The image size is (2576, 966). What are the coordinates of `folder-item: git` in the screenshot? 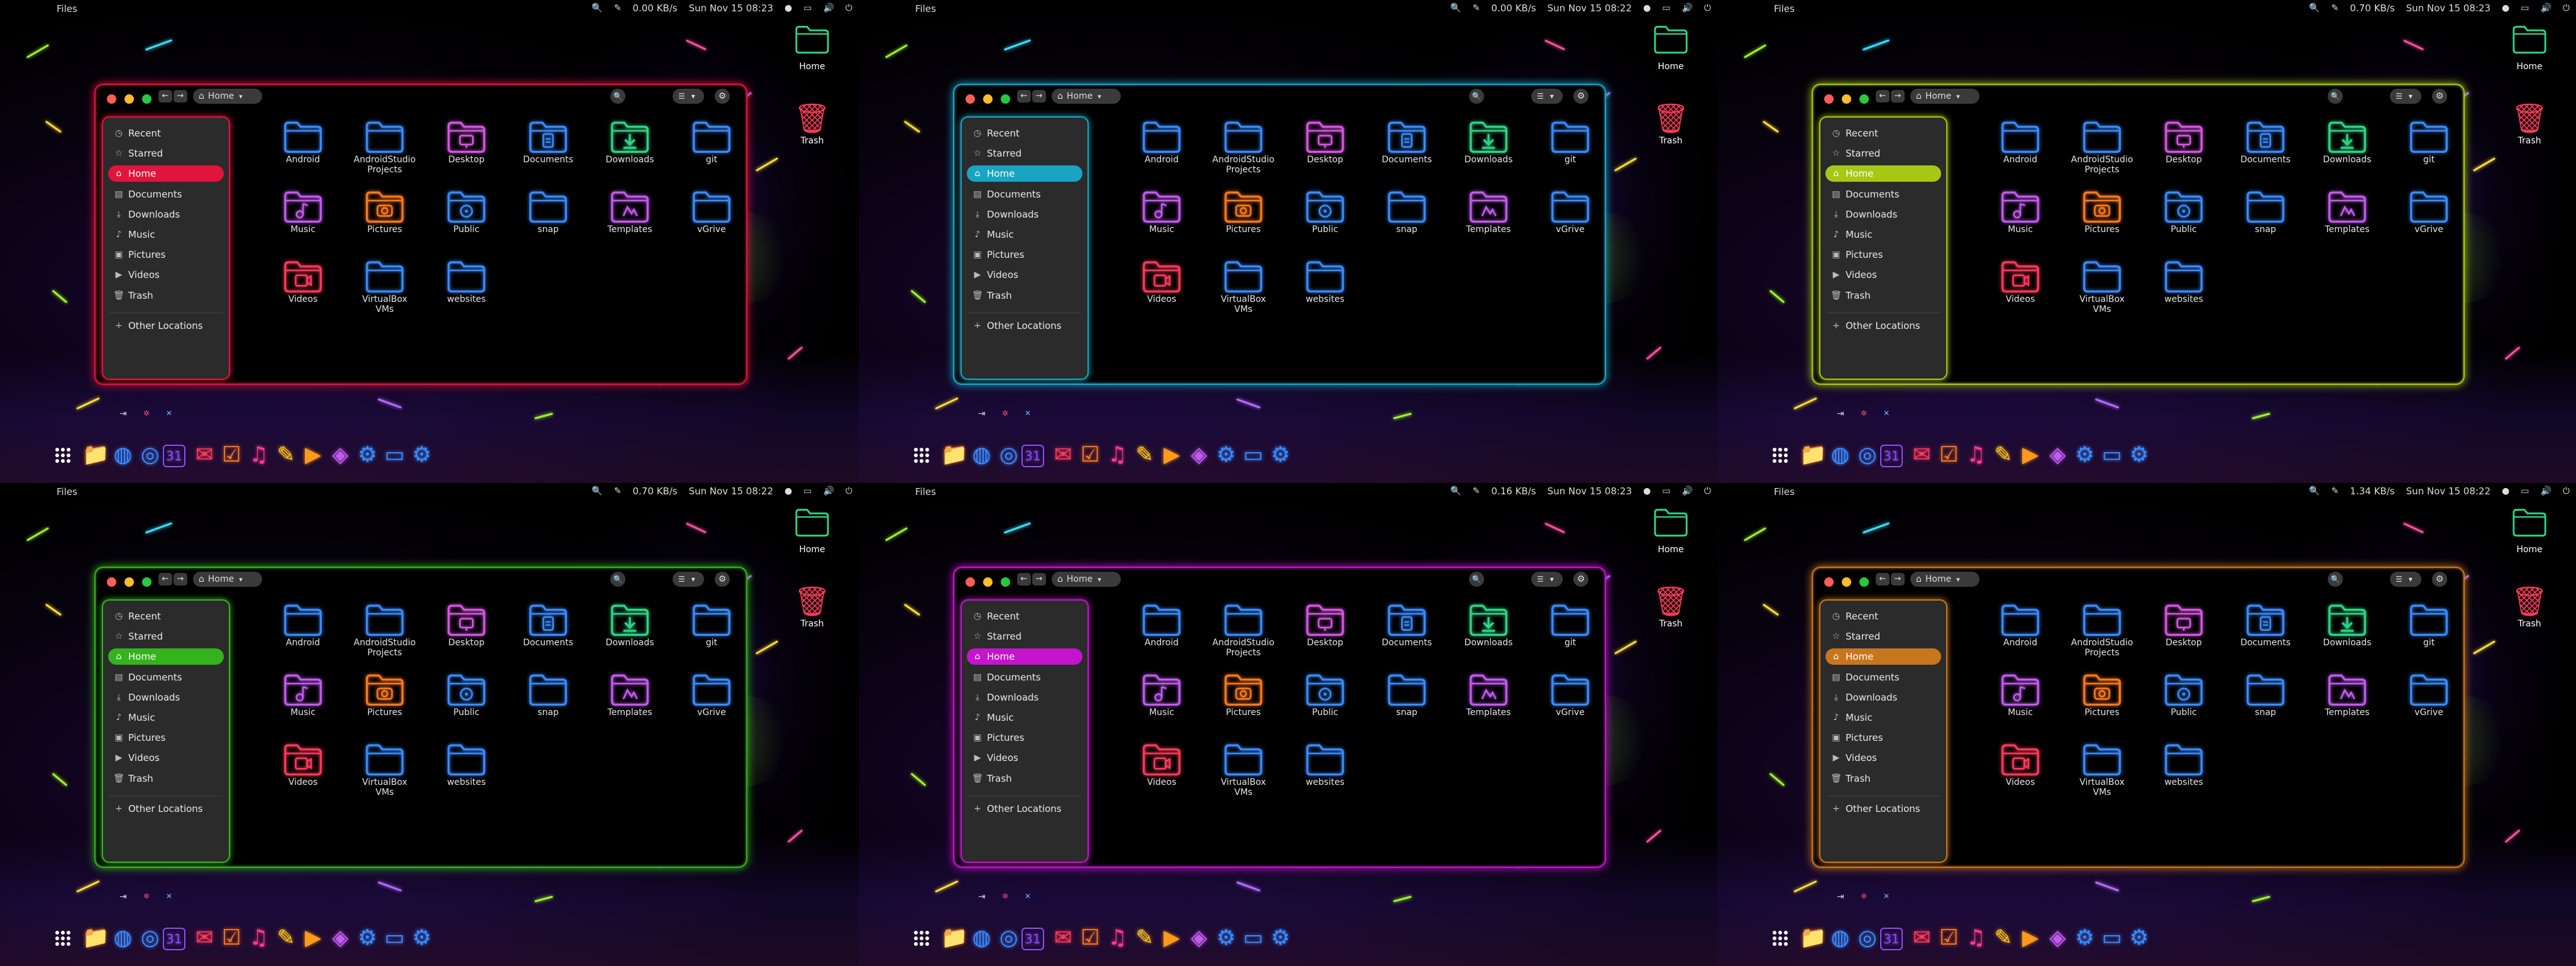 It's located at (1570, 142).